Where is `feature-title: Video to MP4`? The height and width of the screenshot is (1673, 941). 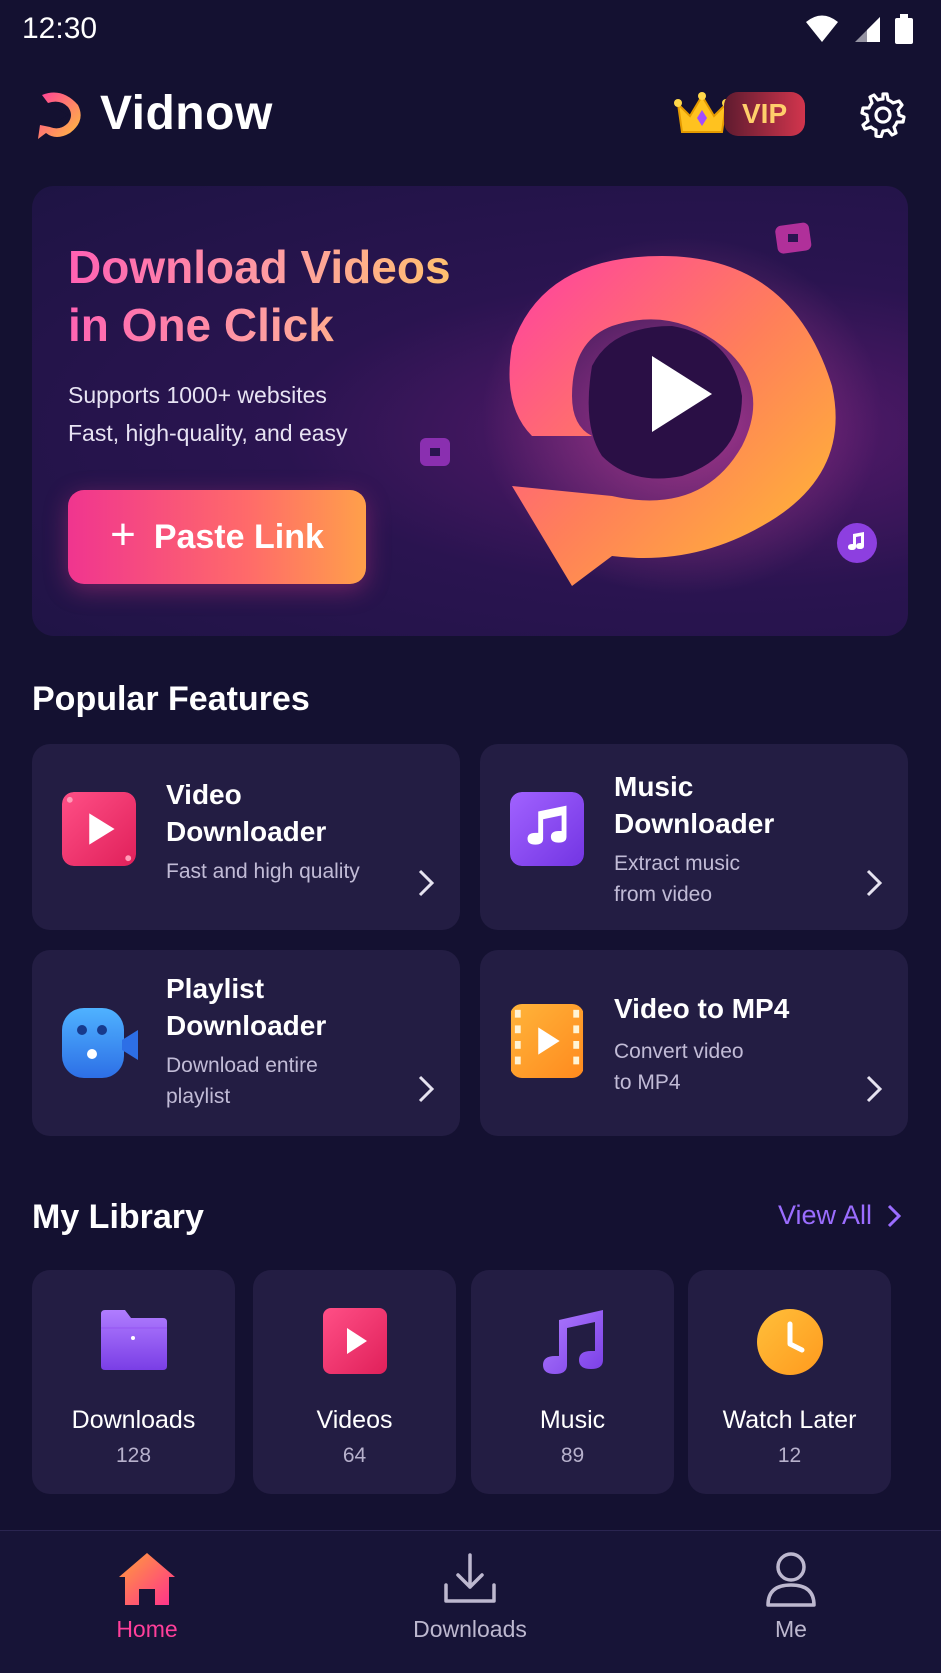 feature-title: Video to MP4 is located at coordinates (701, 1008).